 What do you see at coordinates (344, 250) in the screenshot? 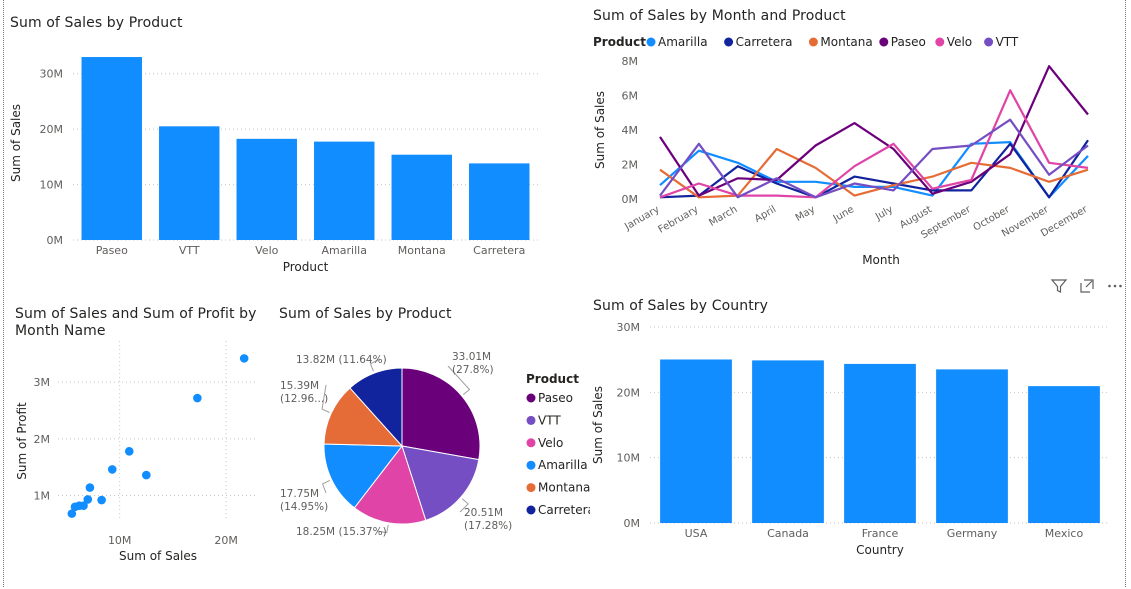
I see `x-tick-label: Amarilla` at bounding box center [344, 250].